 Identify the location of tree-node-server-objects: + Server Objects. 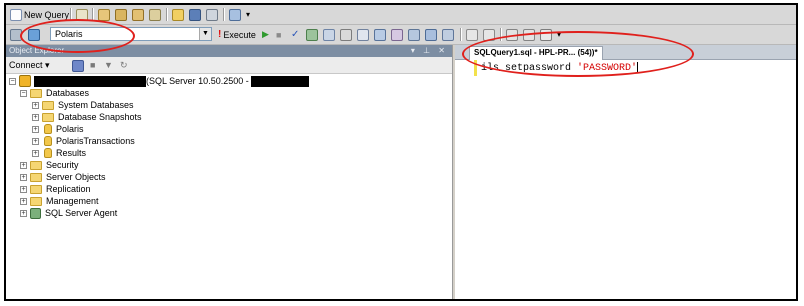
(63, 177).